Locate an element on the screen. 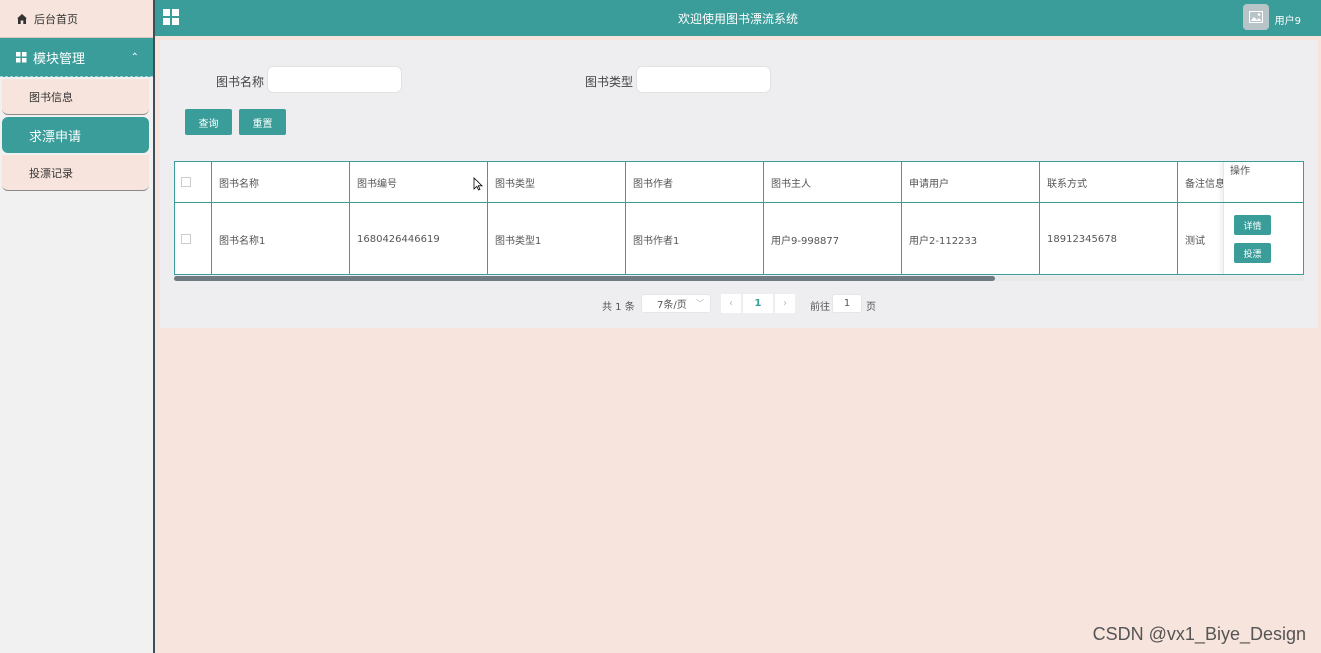 The width and height of the screenshot is (1321, 653). table-cell: 用户2-112233 is located at coordinates (971, 238).